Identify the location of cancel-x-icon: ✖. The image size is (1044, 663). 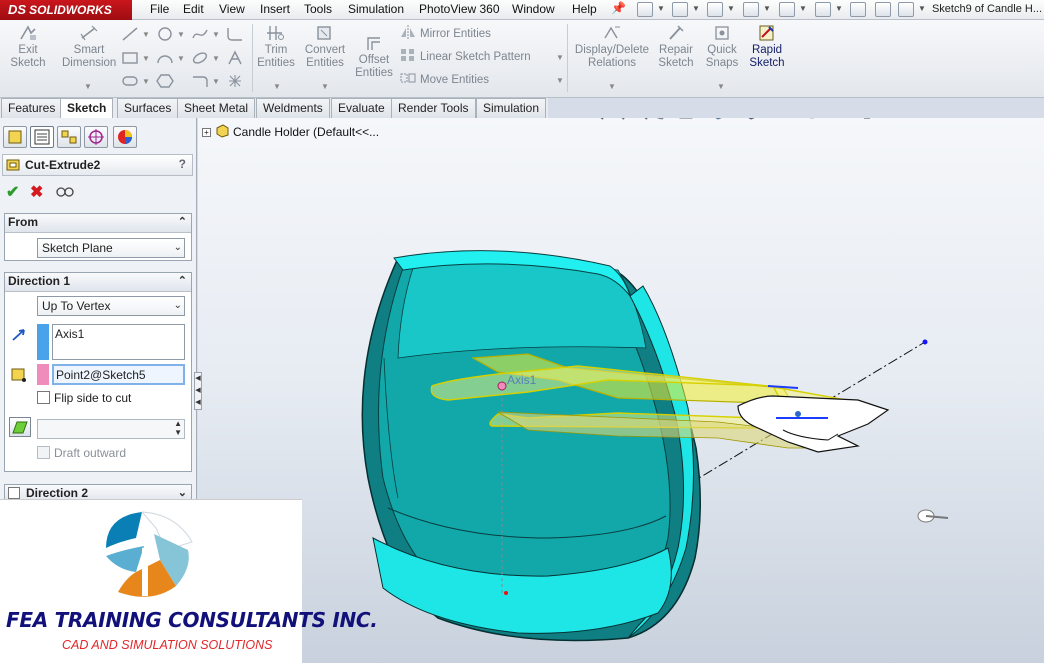
(36, 192).